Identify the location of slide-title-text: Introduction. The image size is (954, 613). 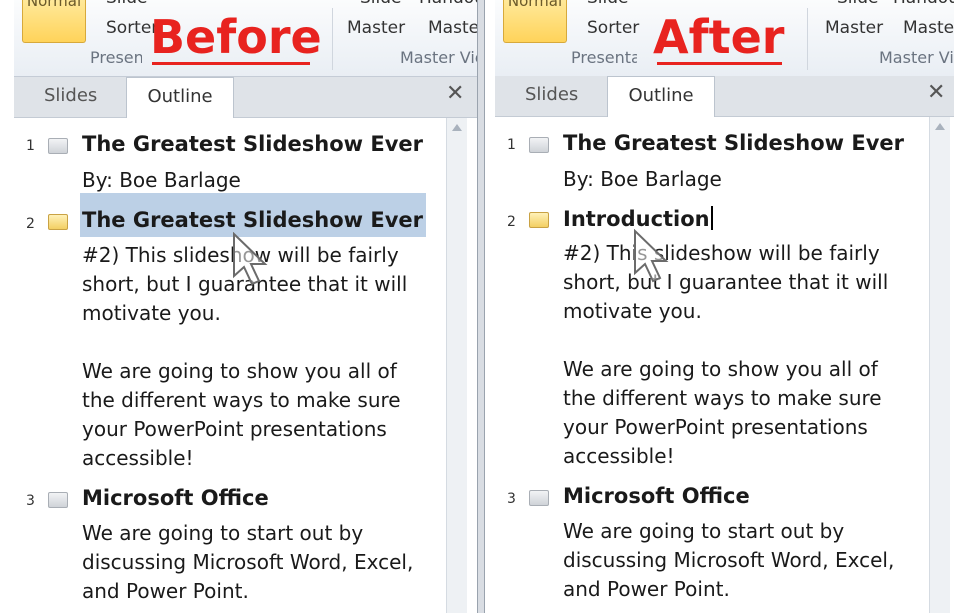
(636, 219).